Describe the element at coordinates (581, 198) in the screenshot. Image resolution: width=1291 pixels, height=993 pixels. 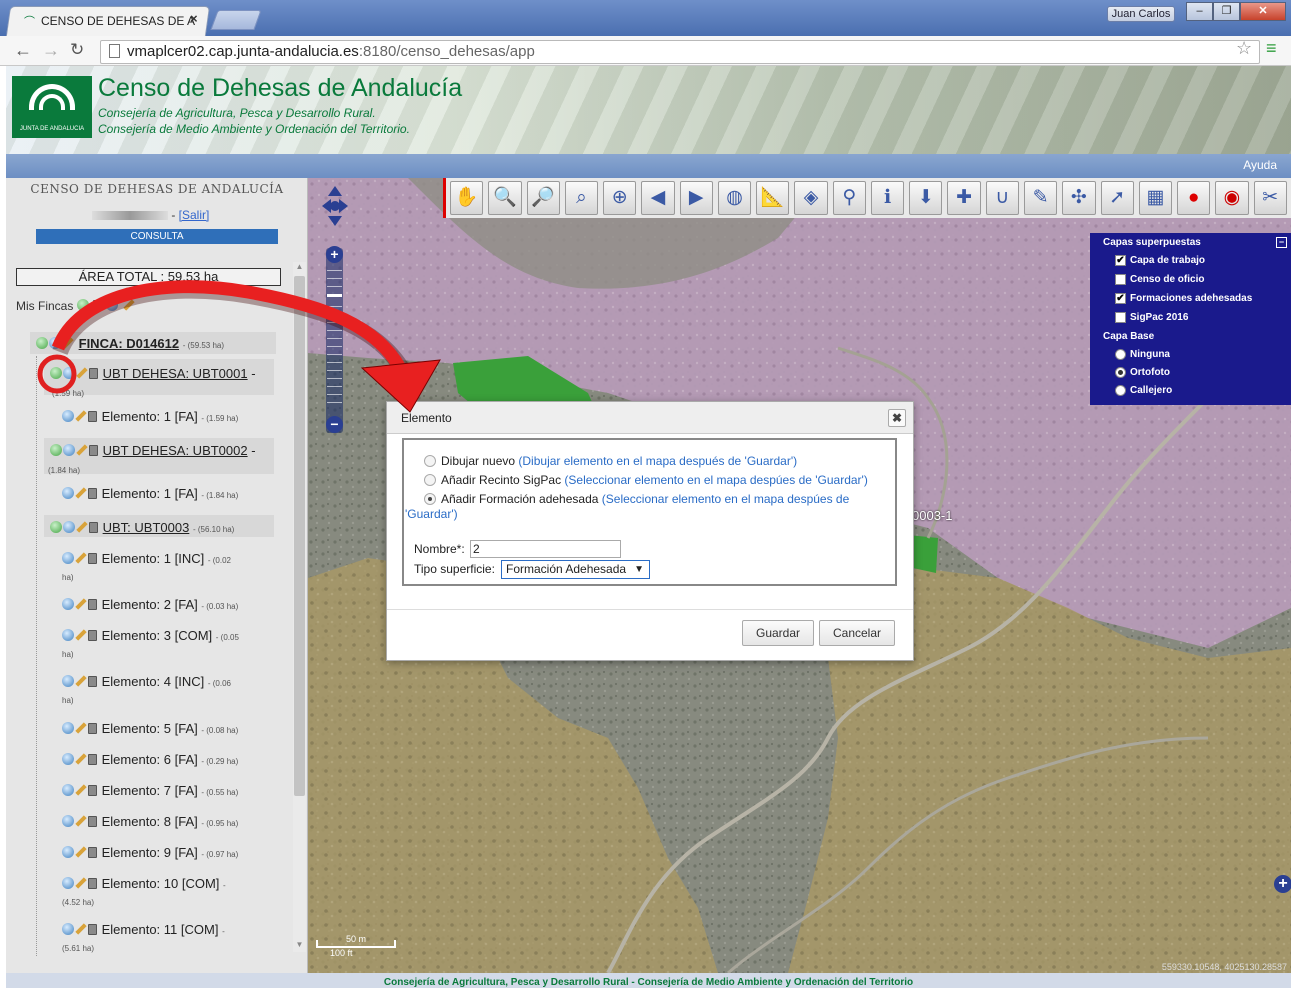
I see `zoom-box-icon: ⌕` at that location.